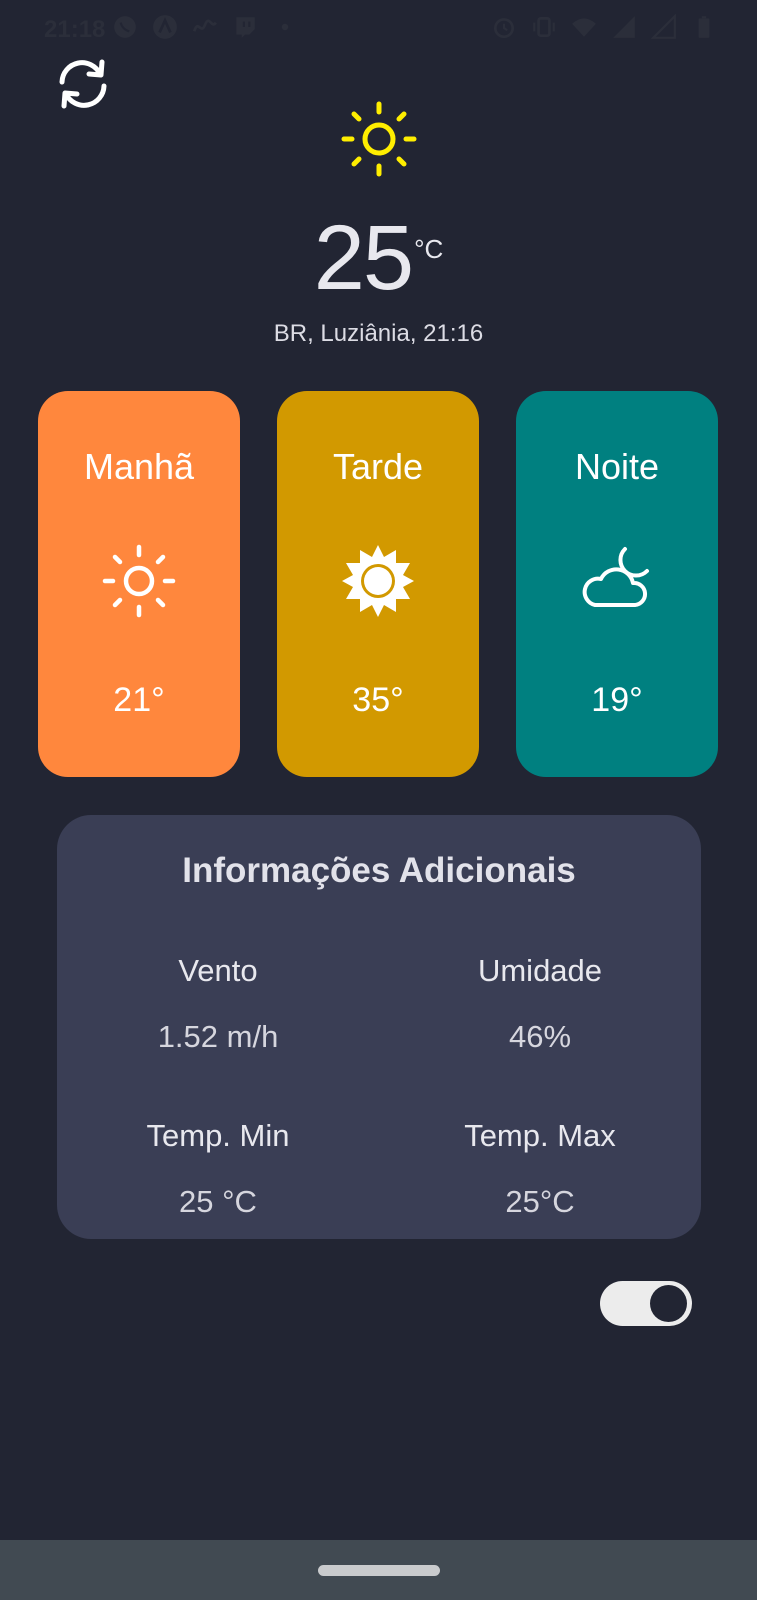  I want to click on period-temp: 35°, so click(378, 700).